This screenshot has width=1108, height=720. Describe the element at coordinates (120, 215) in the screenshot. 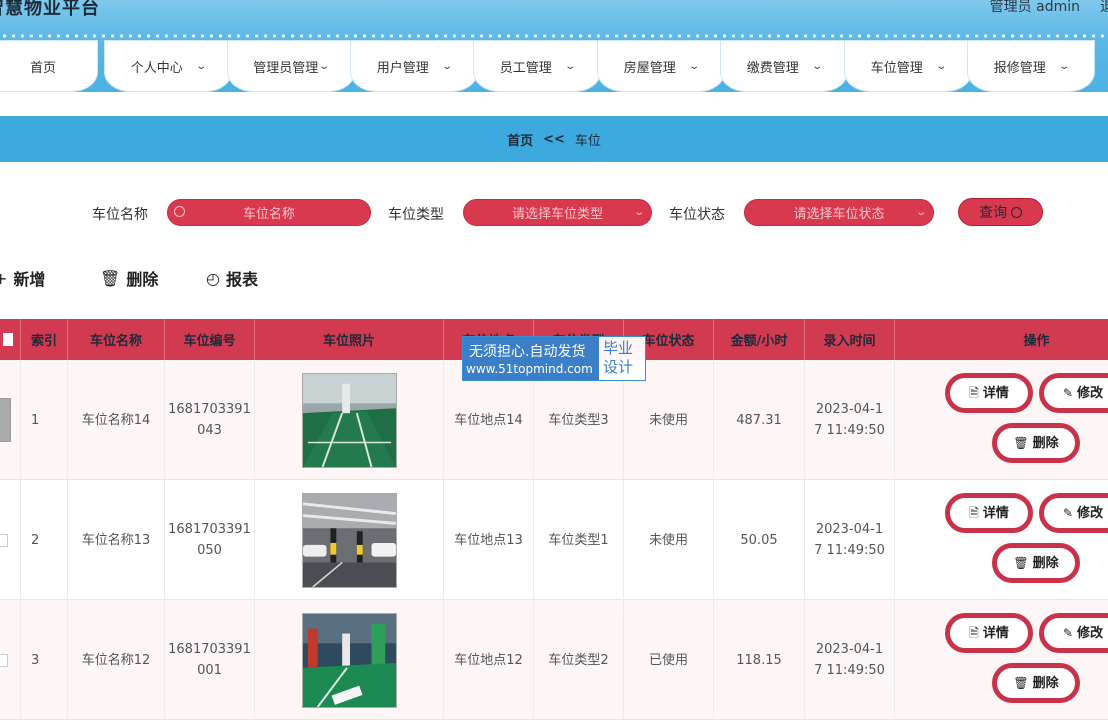

I see `name-filter-label: 车位名称` at that location.